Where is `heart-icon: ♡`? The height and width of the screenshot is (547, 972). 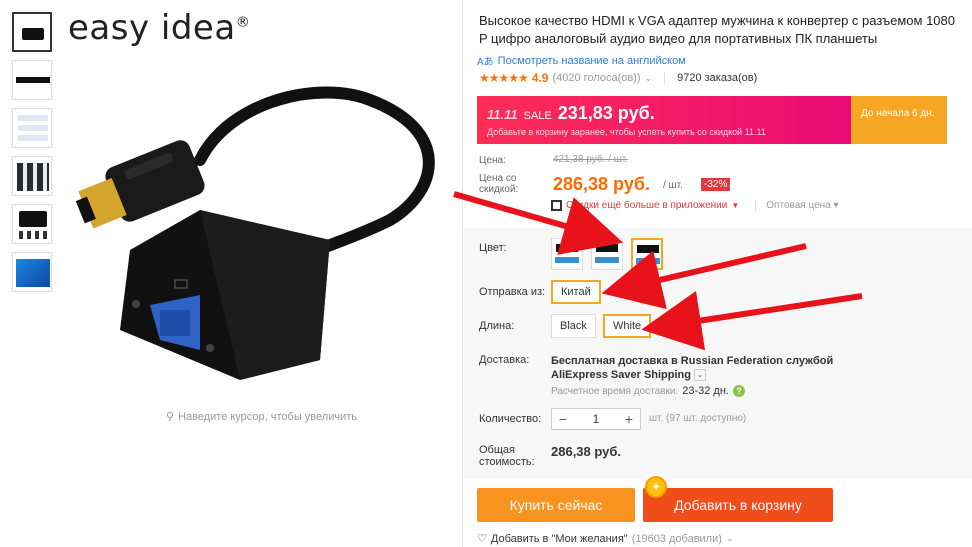
heart-icon: ♡ is located at coordinates (482, 538).